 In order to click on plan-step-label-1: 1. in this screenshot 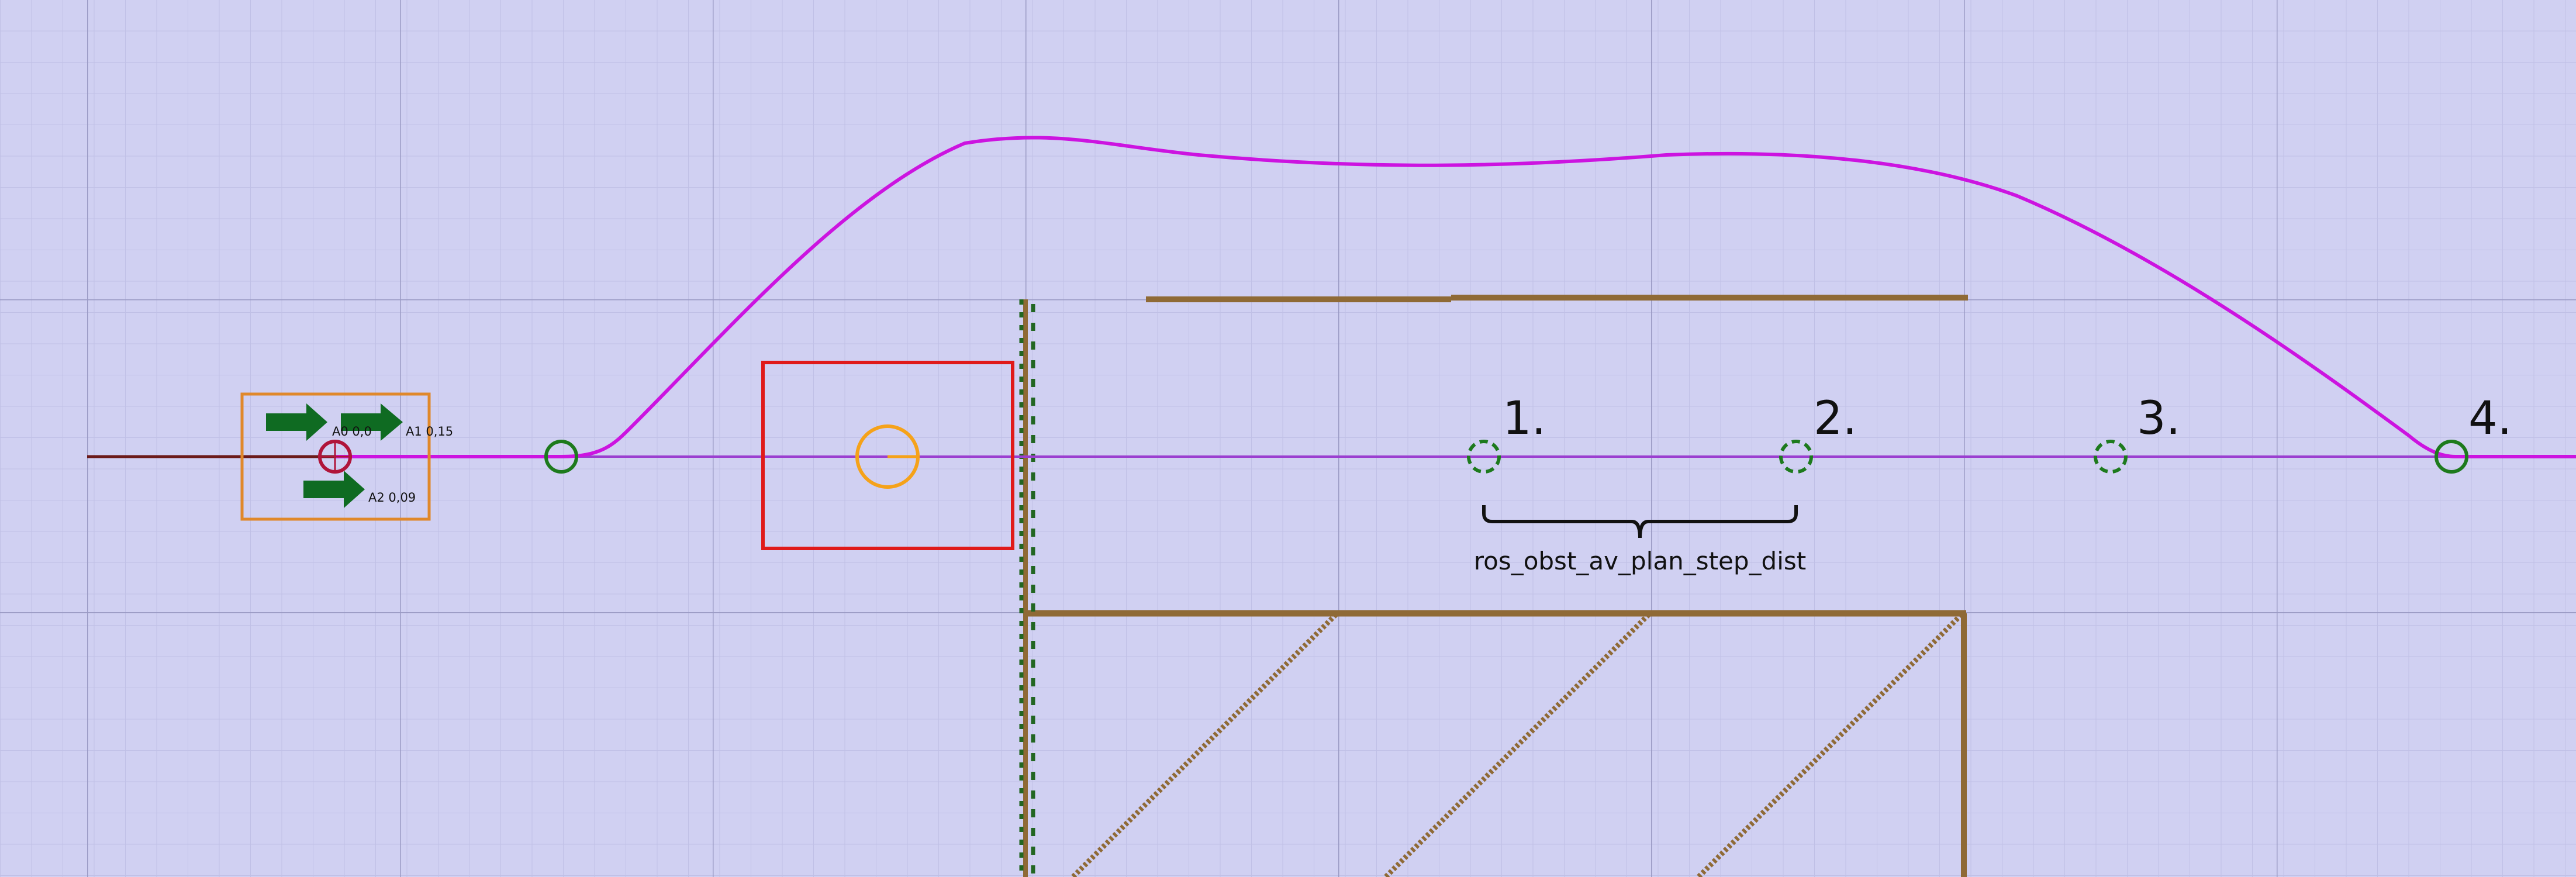, I will do `click(1525, 418)`.